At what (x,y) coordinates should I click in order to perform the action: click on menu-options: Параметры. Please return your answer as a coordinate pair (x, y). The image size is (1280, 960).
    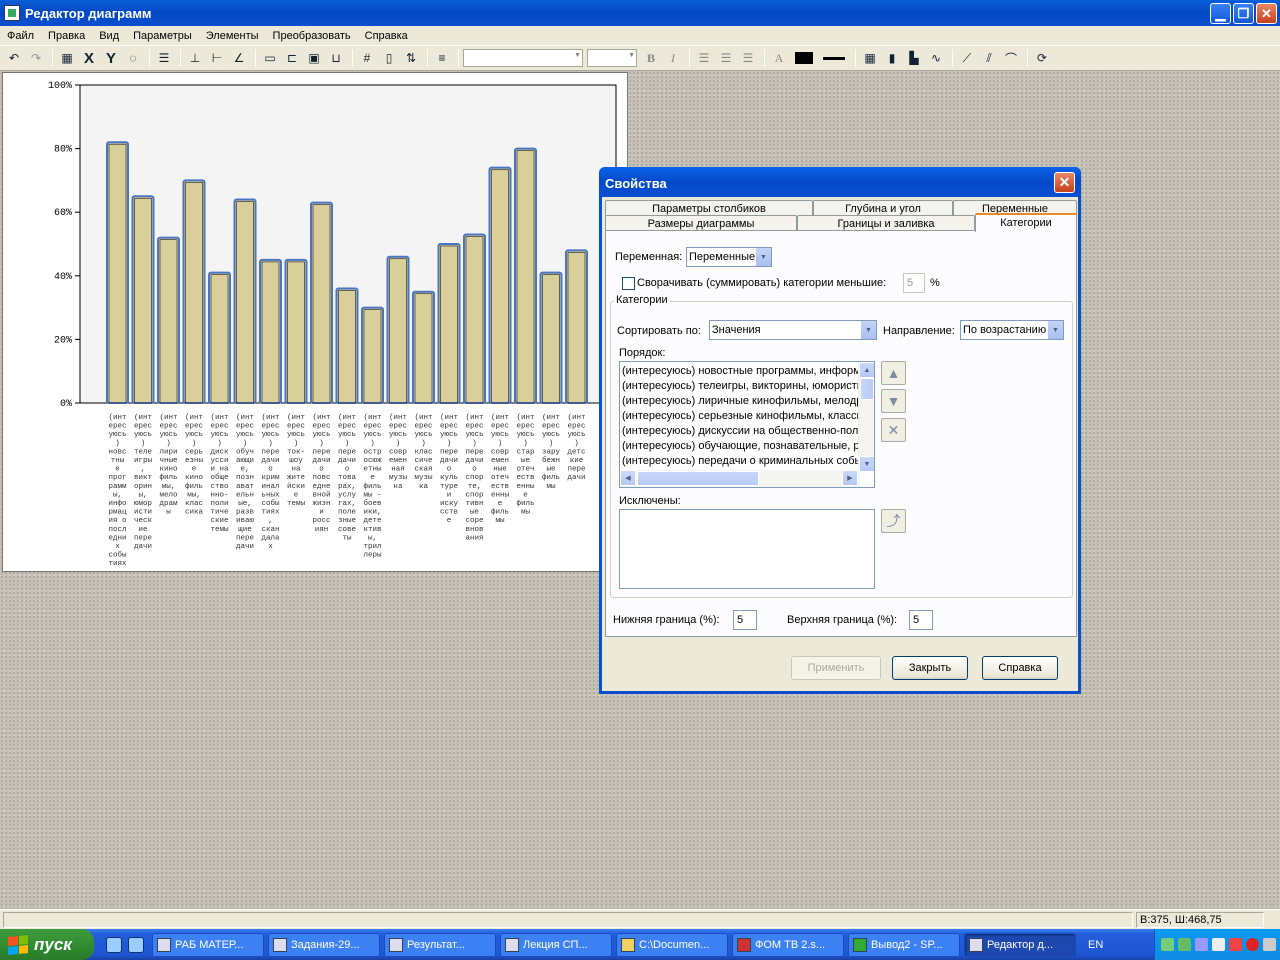
    Looking at the image, I should click on (162, 36).